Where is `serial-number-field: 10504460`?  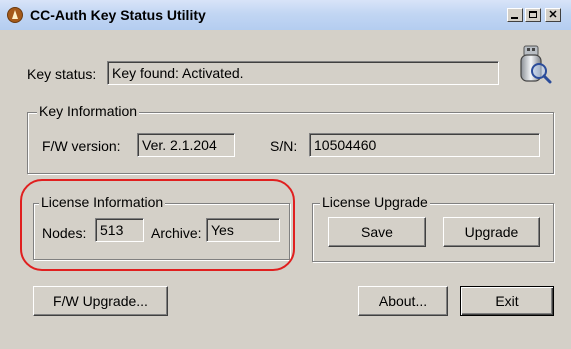
serial-number-field: 10504460 is located at coordinates (424, 145).